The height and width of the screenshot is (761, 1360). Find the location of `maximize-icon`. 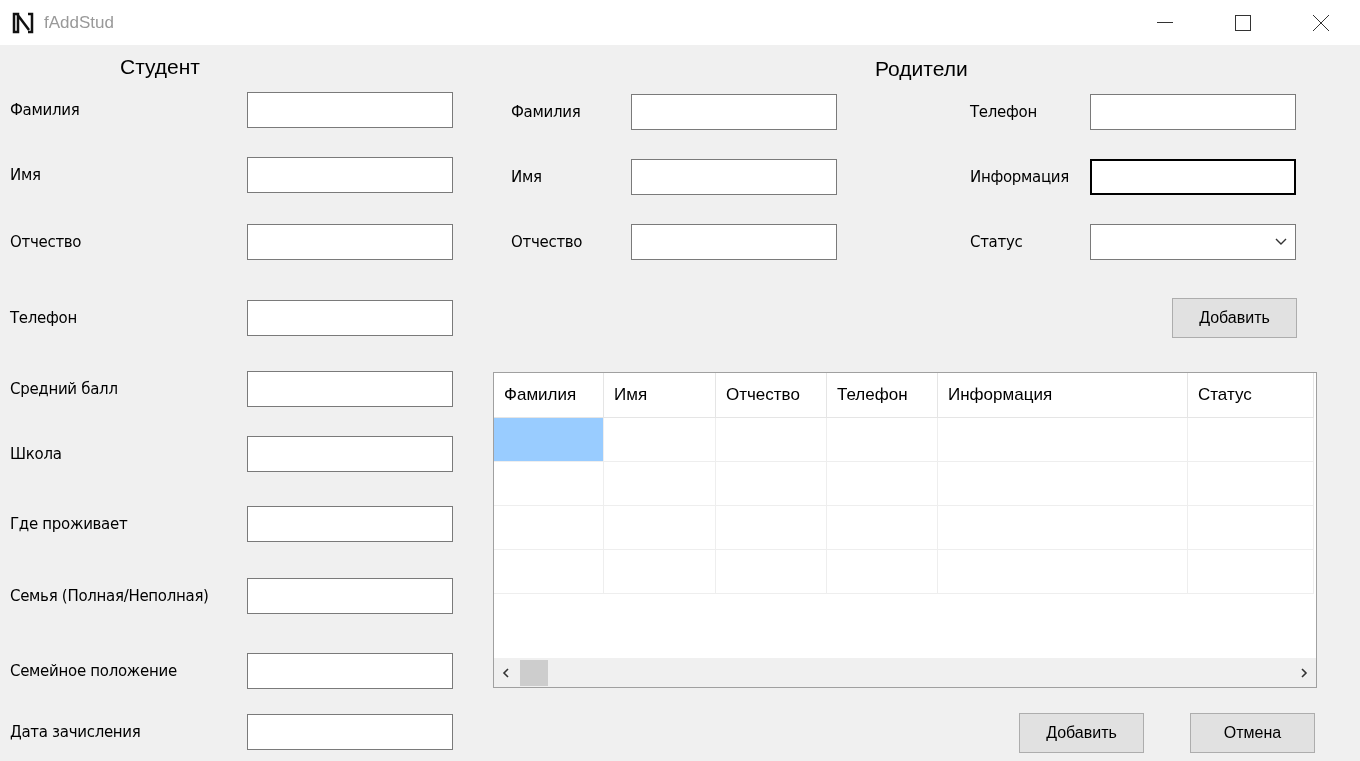

maximize-icon is located at coordinates (1243, 22).